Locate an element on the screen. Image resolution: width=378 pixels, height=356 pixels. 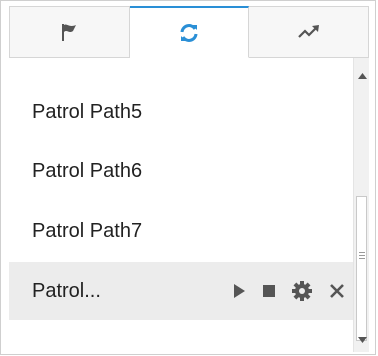
tab-bar is located at coordinates (189, 32).